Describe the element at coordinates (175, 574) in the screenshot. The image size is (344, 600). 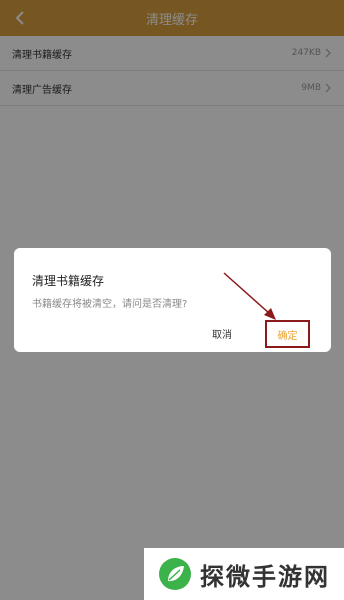
I see `leaf-logo-icon` at that location.